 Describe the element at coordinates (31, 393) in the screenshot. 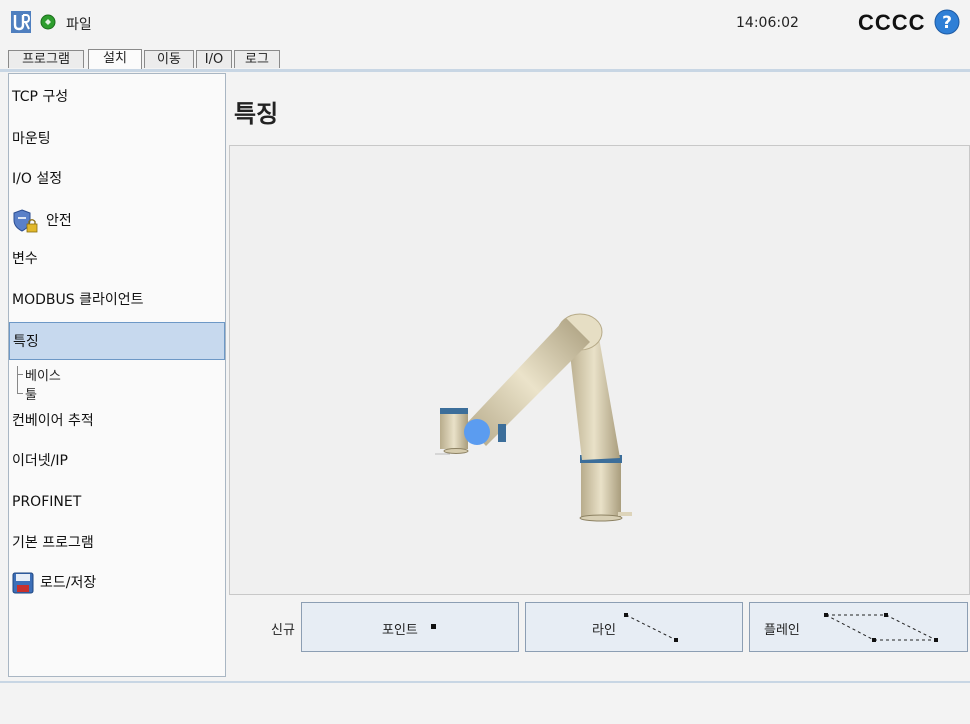

I see `feature-item-tool: 툴` at that location.